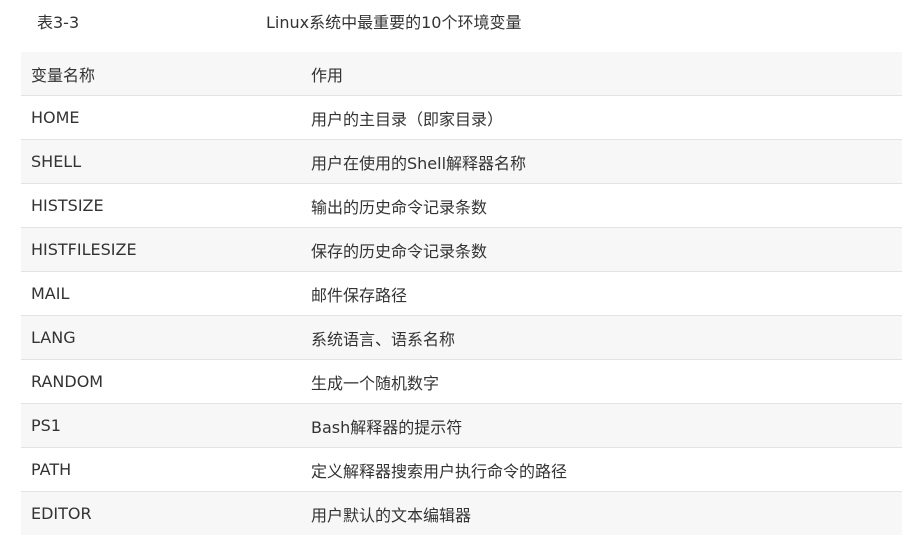 The image size is (902, 555). I want to click on table-row: LANG 系统语言、语系名称, so click(461, 337).